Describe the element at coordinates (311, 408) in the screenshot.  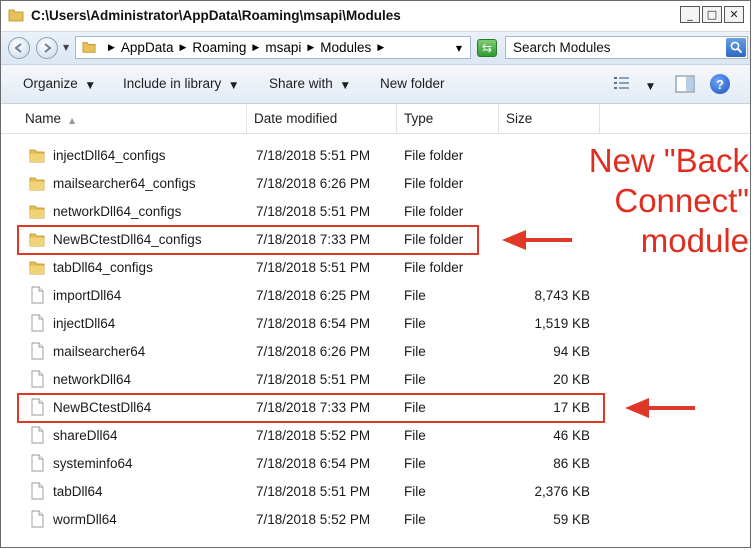
I see `highlight-box-file` at that location.